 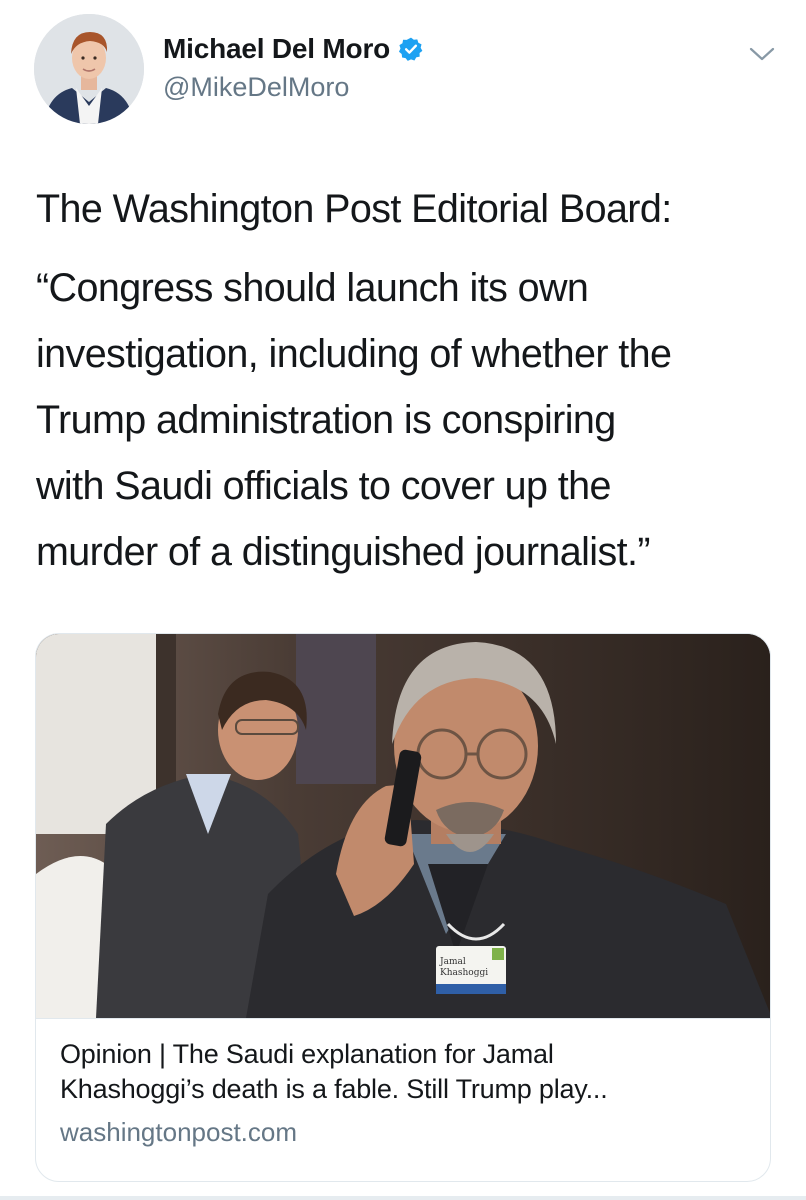 I want to click on avatar, so click(x=89, y=69).